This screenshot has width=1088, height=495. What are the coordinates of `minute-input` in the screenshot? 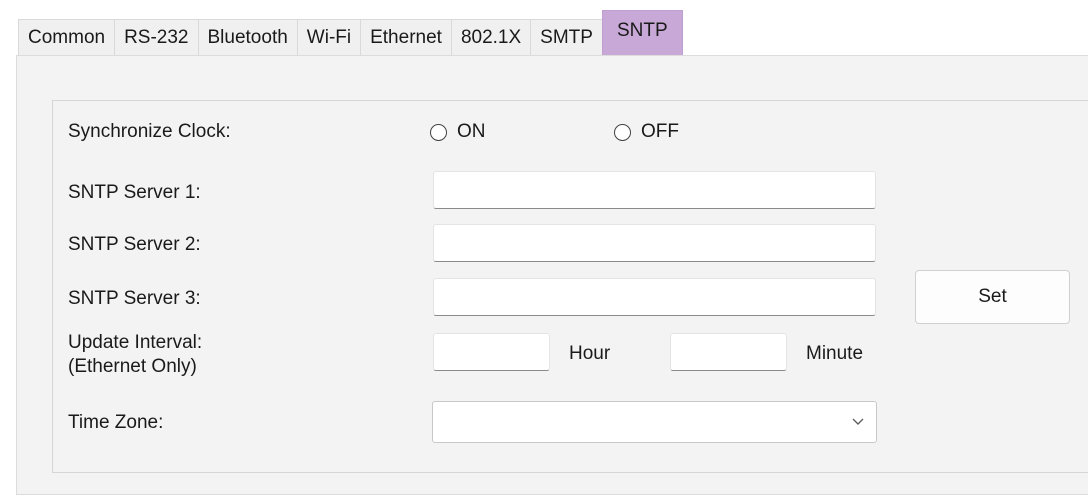 It's located at (728, 352).